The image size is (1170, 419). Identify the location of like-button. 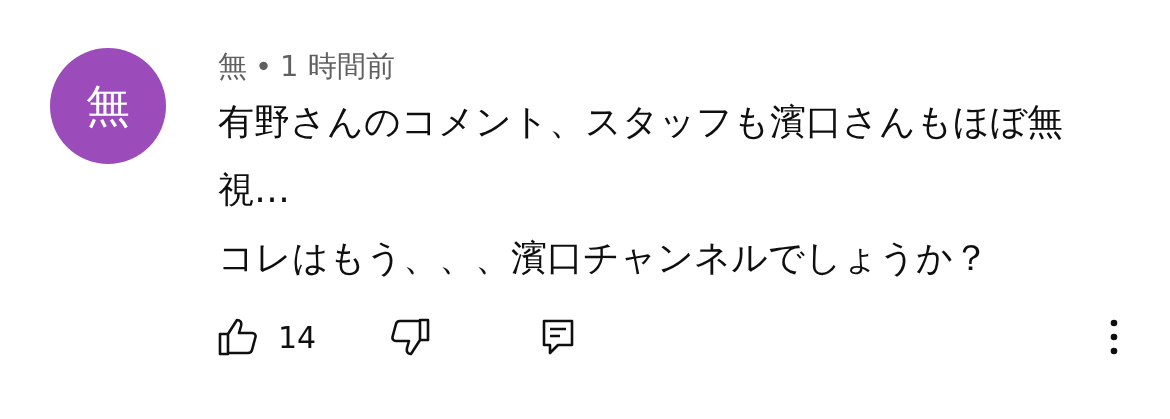
(238, 337).